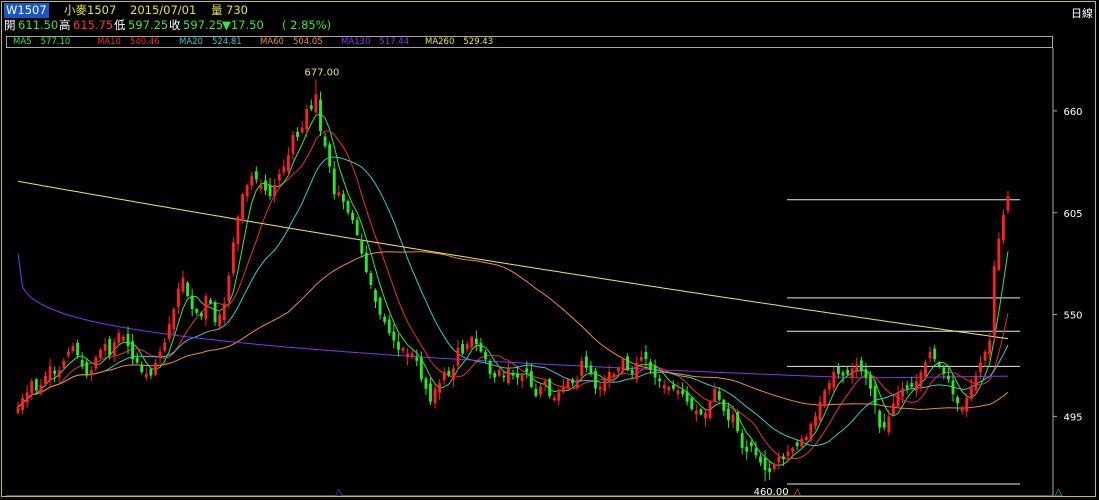  Describe the element at coordinates (903, 342) in the screenshot. I see `horizontal-levels` at that location.